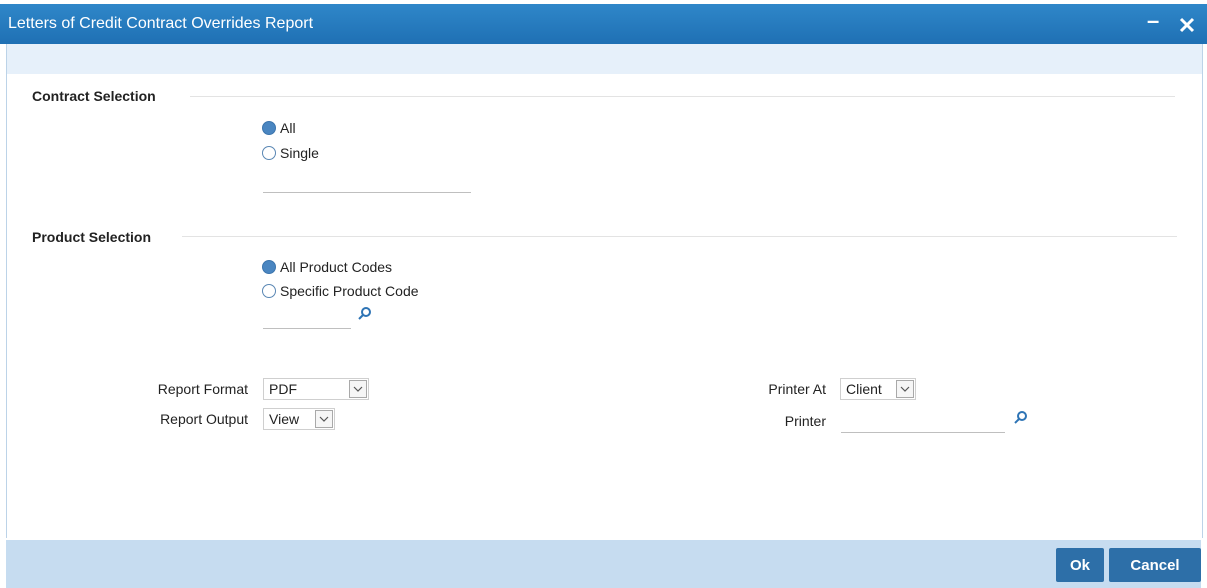 The image size is (1207, 588). What do you see at coordinates (805, 421) in the screenshot?
I see `printer-label: Printer` at bounding box center [805, 421].